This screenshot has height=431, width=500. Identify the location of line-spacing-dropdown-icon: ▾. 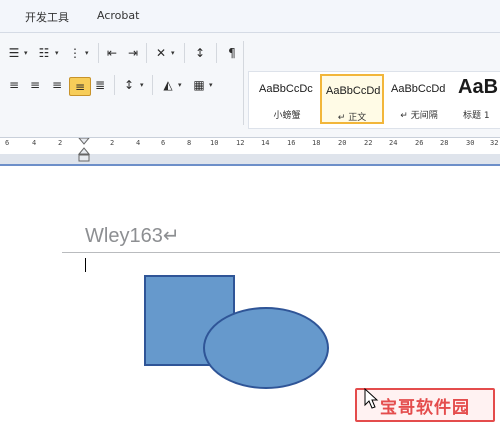
(142, 85).